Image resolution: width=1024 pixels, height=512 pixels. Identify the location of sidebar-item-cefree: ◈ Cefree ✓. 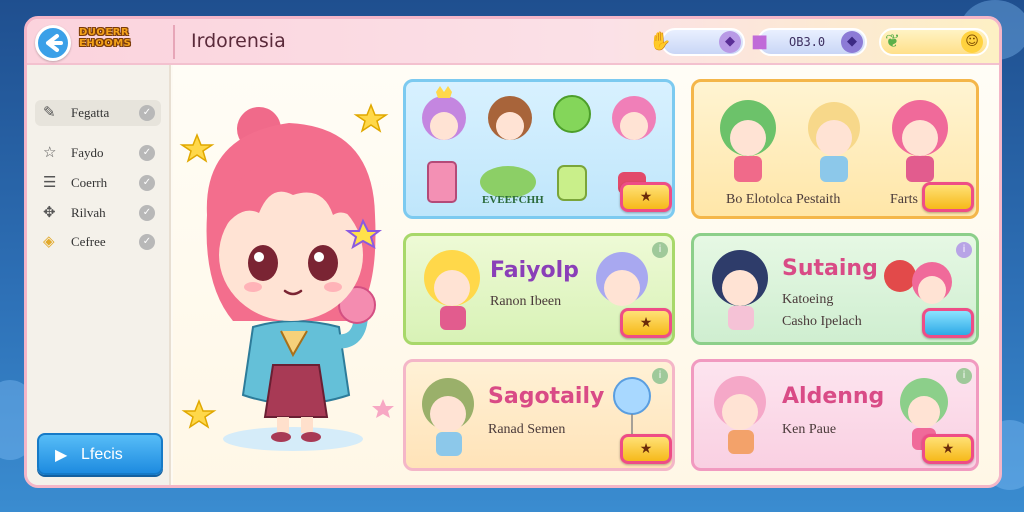
(98, 242).